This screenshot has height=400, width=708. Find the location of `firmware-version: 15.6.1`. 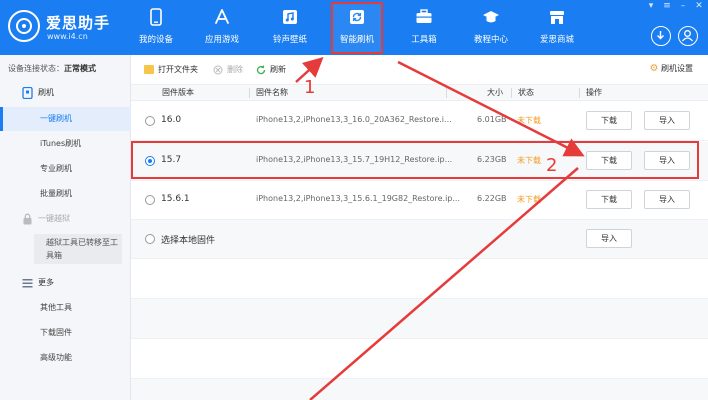

firmware-version: 15.6.1 is located at coordinates (175, 199).